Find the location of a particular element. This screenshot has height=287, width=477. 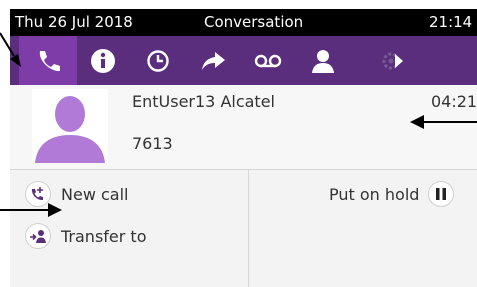

transfer-button: Transfer to is located at coordinates (85, 236).